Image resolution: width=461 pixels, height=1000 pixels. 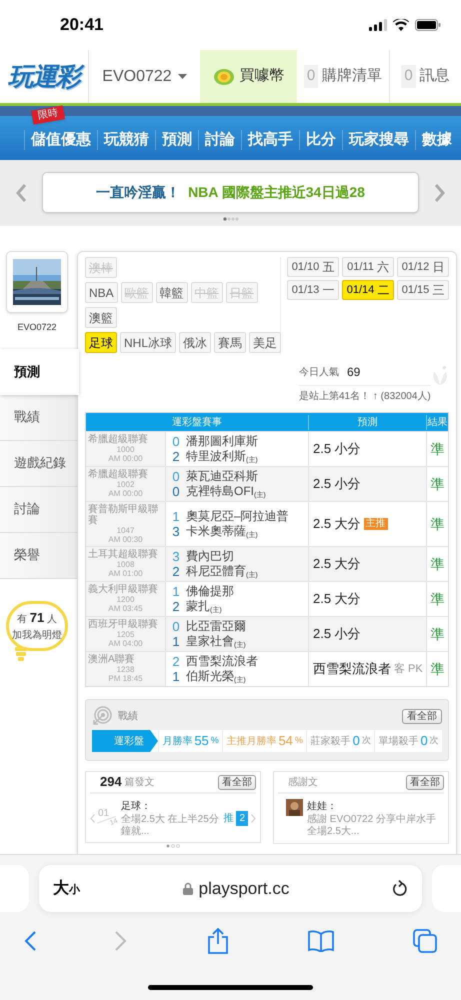 What do you see at coordinates (125, 539) in the screenshot?
I see `match-time: AM 00:30` at bounding box center [125, 539].